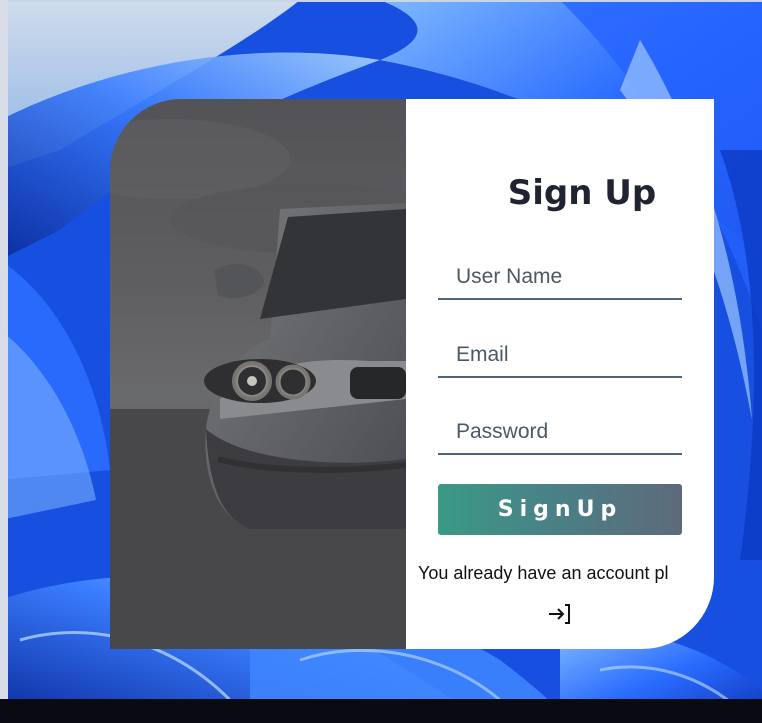  I want to click on taskbar-strip, so click(381, 711).